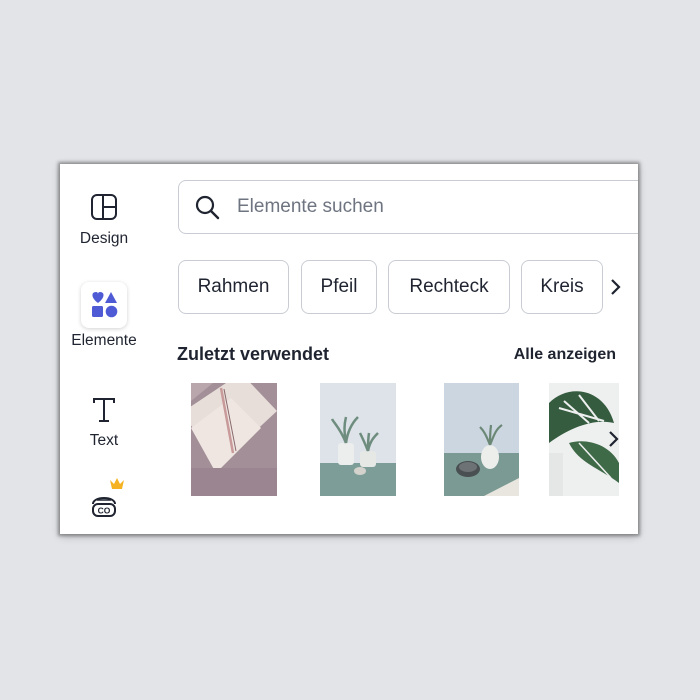 This screenshot has height=700, width=700. I want to click on sidebar-item-brand: CO, so click(104, 503).